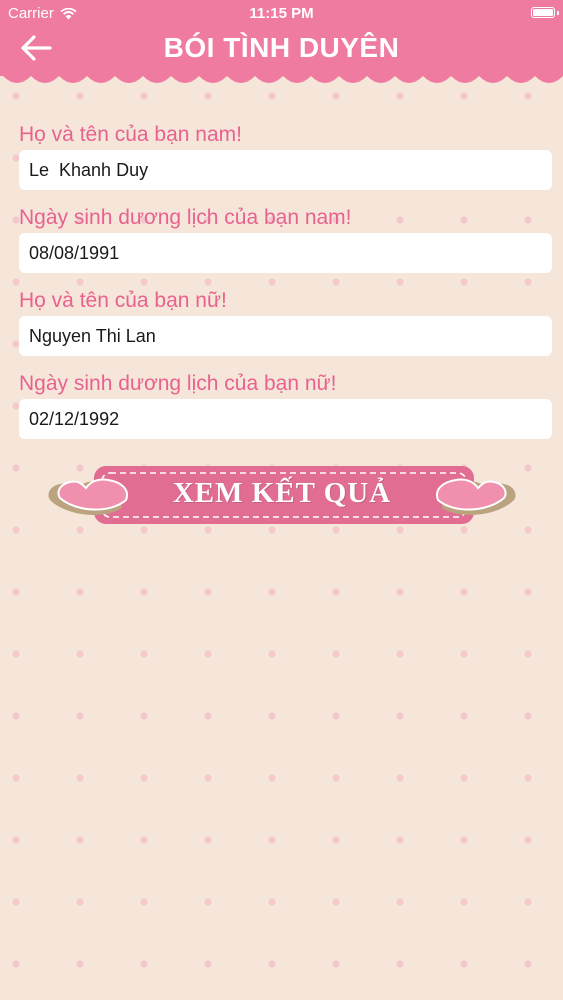 The image size is (563, 1000). Describe the element at coordinates (123, 300) in the screenshot. I see `female-name-label: Họ và tên của bạn nữ!` at that location.